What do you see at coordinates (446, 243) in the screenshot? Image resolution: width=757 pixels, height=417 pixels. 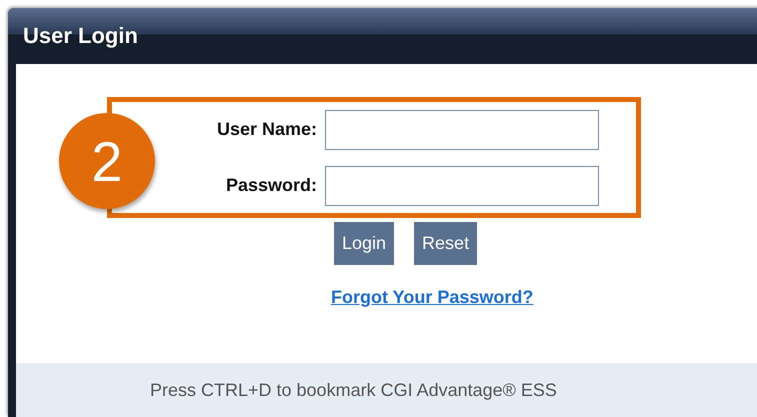 I see `reset-button: Reset` at bounding box center [446, 243].